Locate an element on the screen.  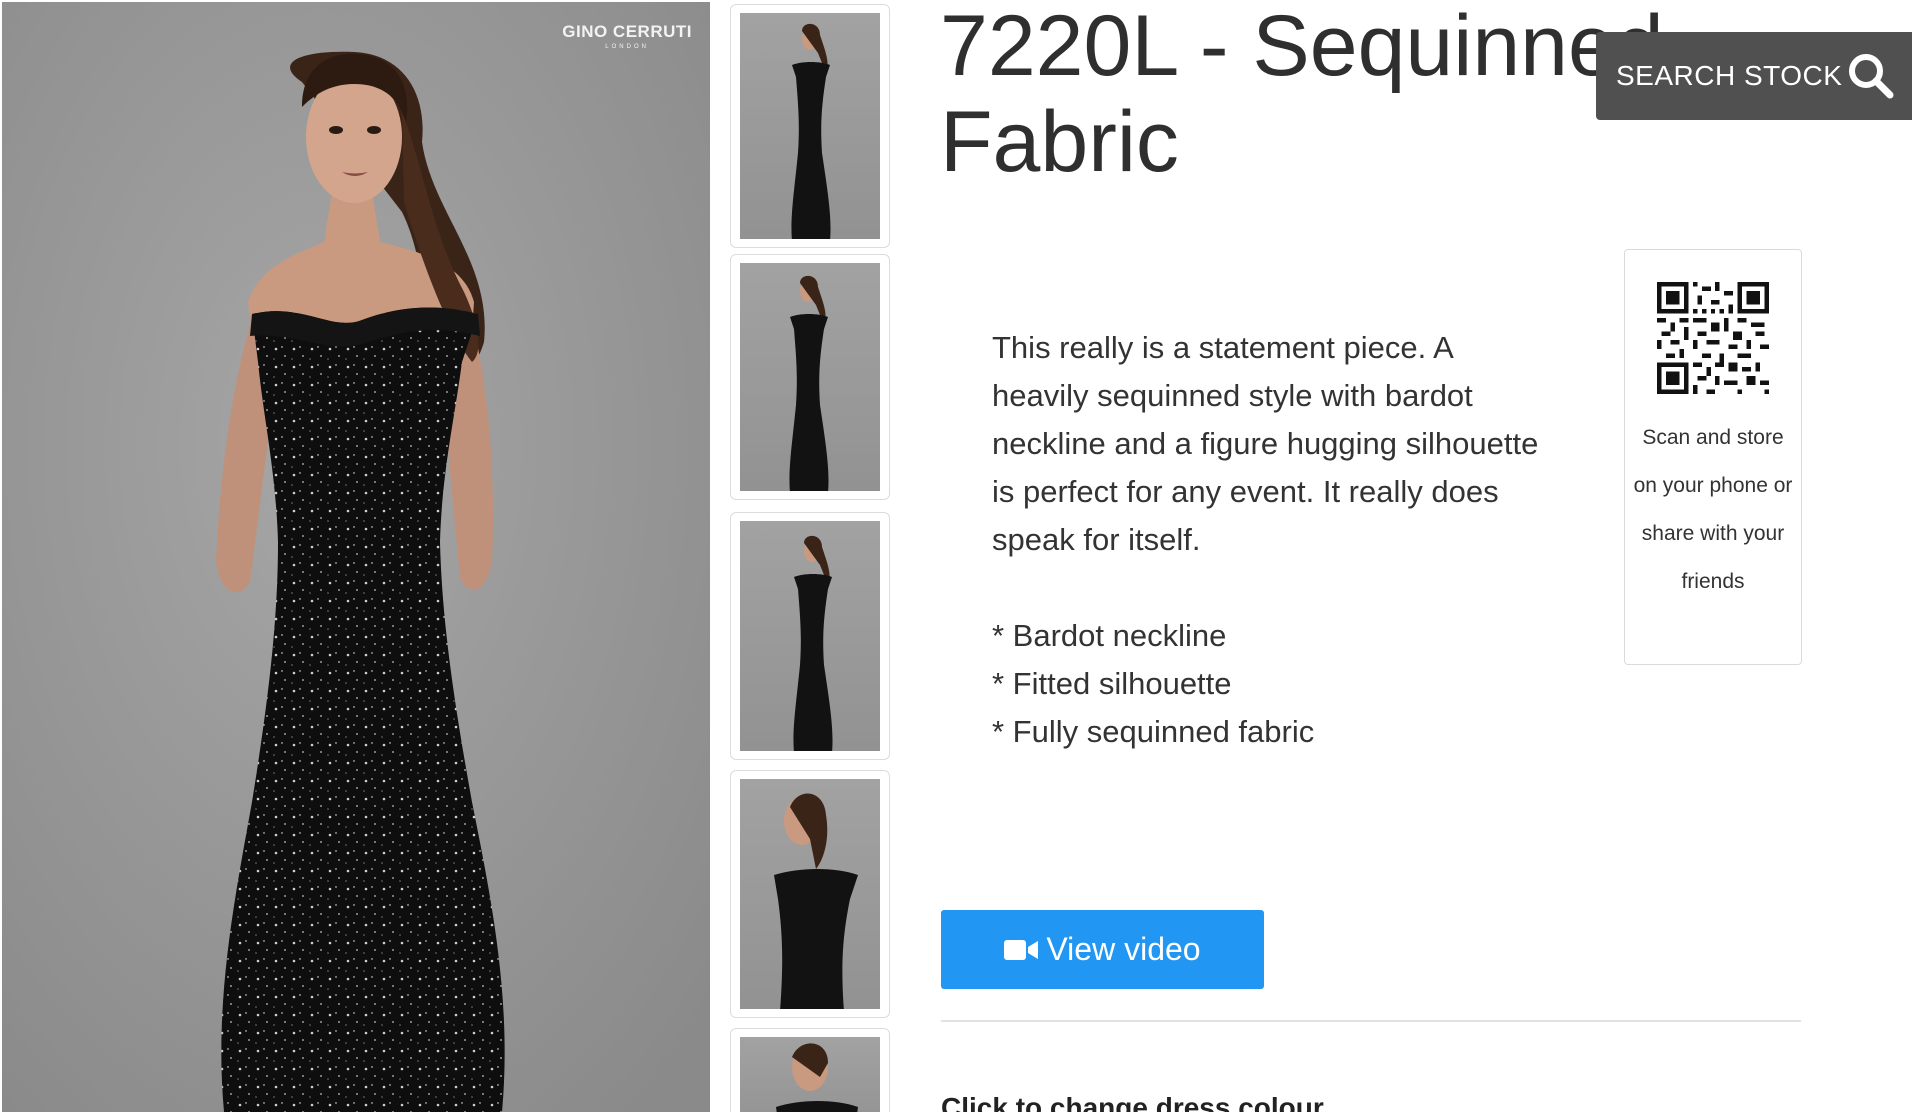
feature-item: * Bardot neckline is located at coordinates (1109, 635).